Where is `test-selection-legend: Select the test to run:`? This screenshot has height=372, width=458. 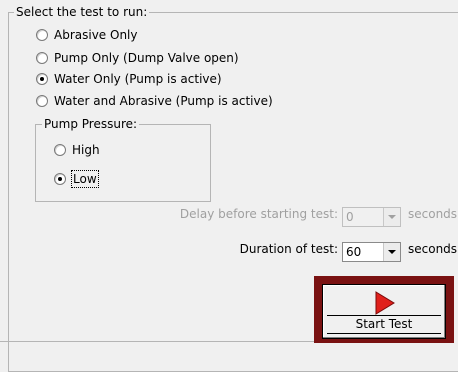
test-selection-legend: Select the test to run: is located at coordinates (82, 12).